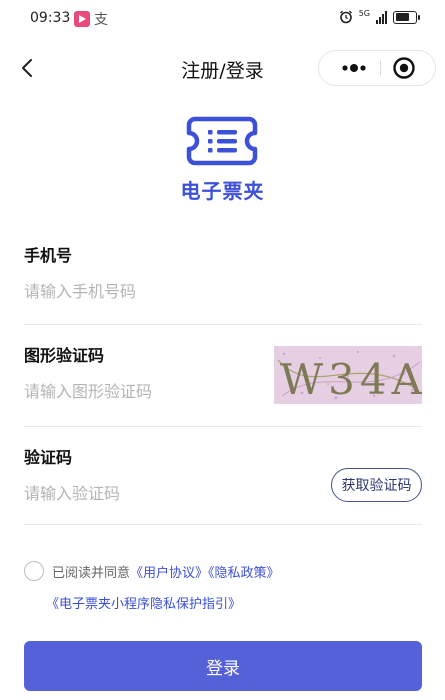 The height and width of the screenshot is (700, 445). Describe the element at coordinates (377, 68) in the screenshot. I see `mini-program-capsule` at that location.